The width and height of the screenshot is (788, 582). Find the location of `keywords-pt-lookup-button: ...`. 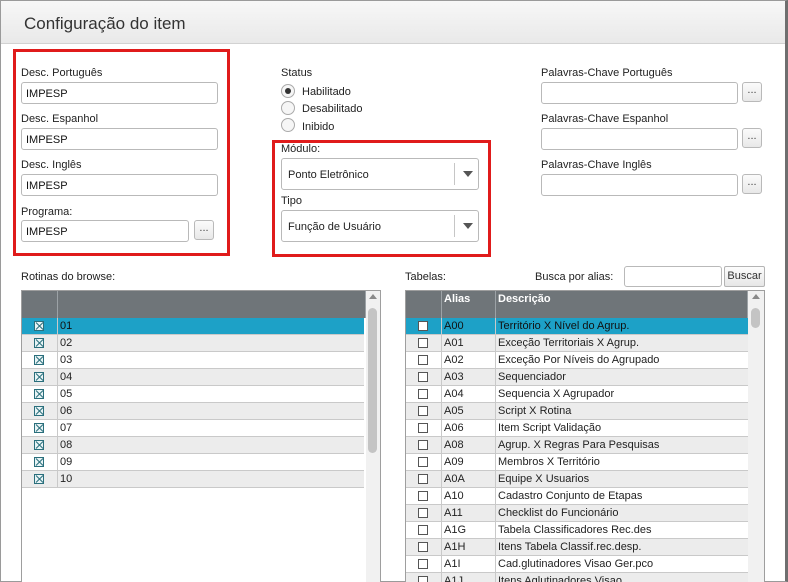

keywords-pt-lookup-button: ... is located at coordinates (752, 92).